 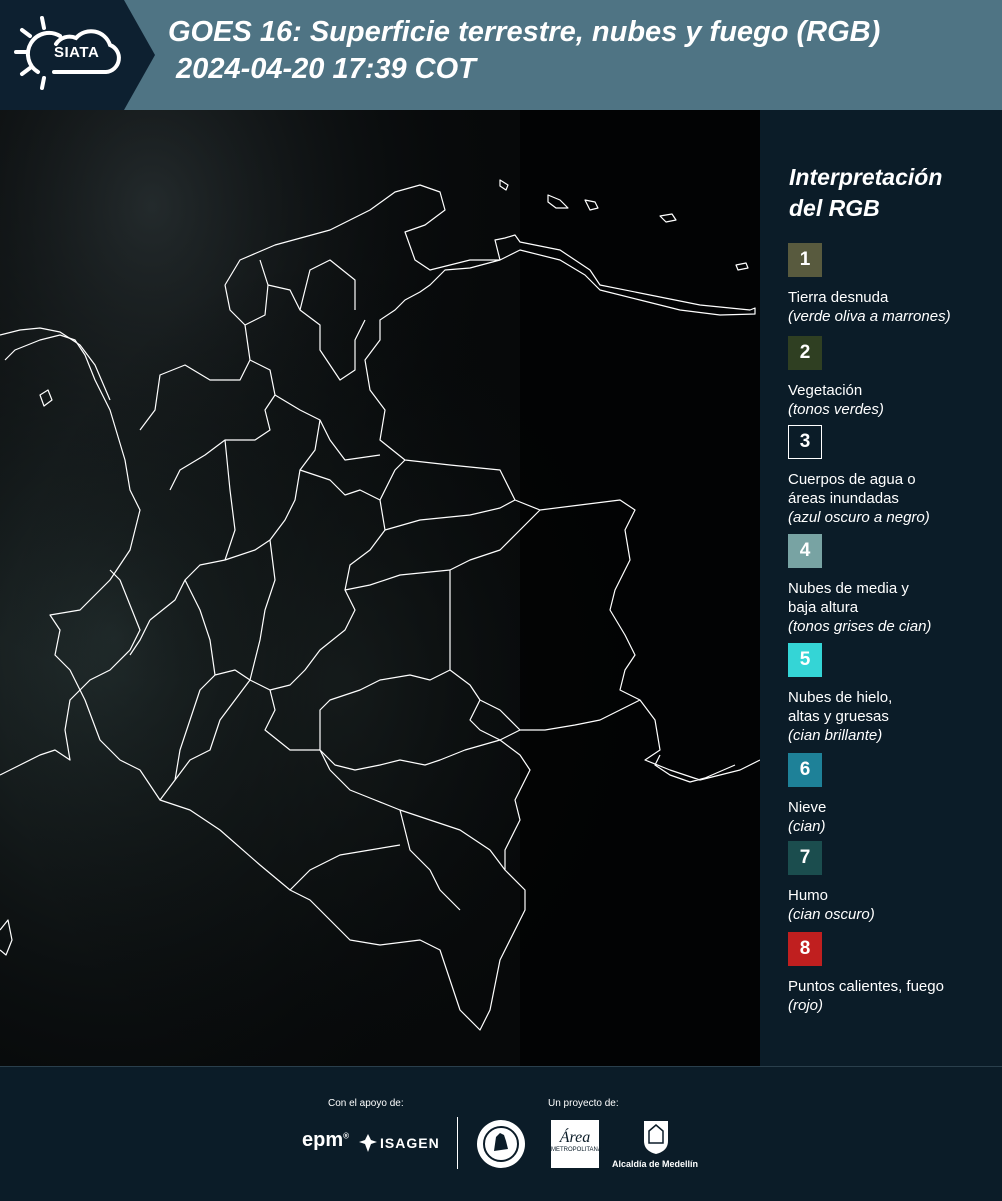 I want to click on medellin-shield-icon, so click(x=656, y=1137).